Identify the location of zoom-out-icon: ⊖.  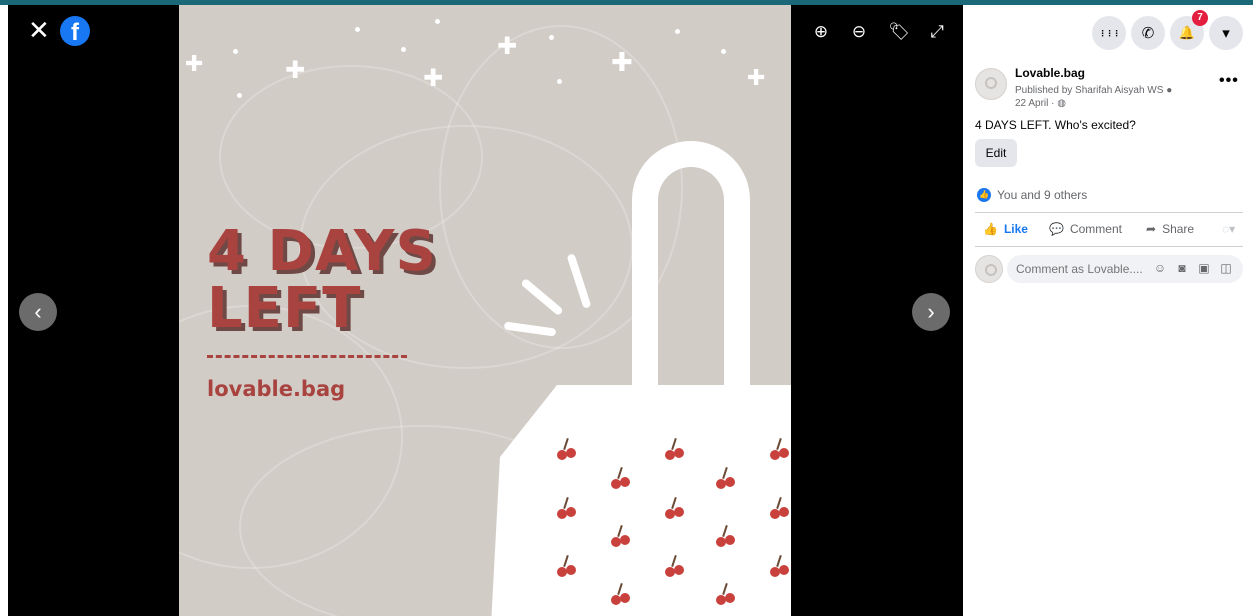
(859, 32).